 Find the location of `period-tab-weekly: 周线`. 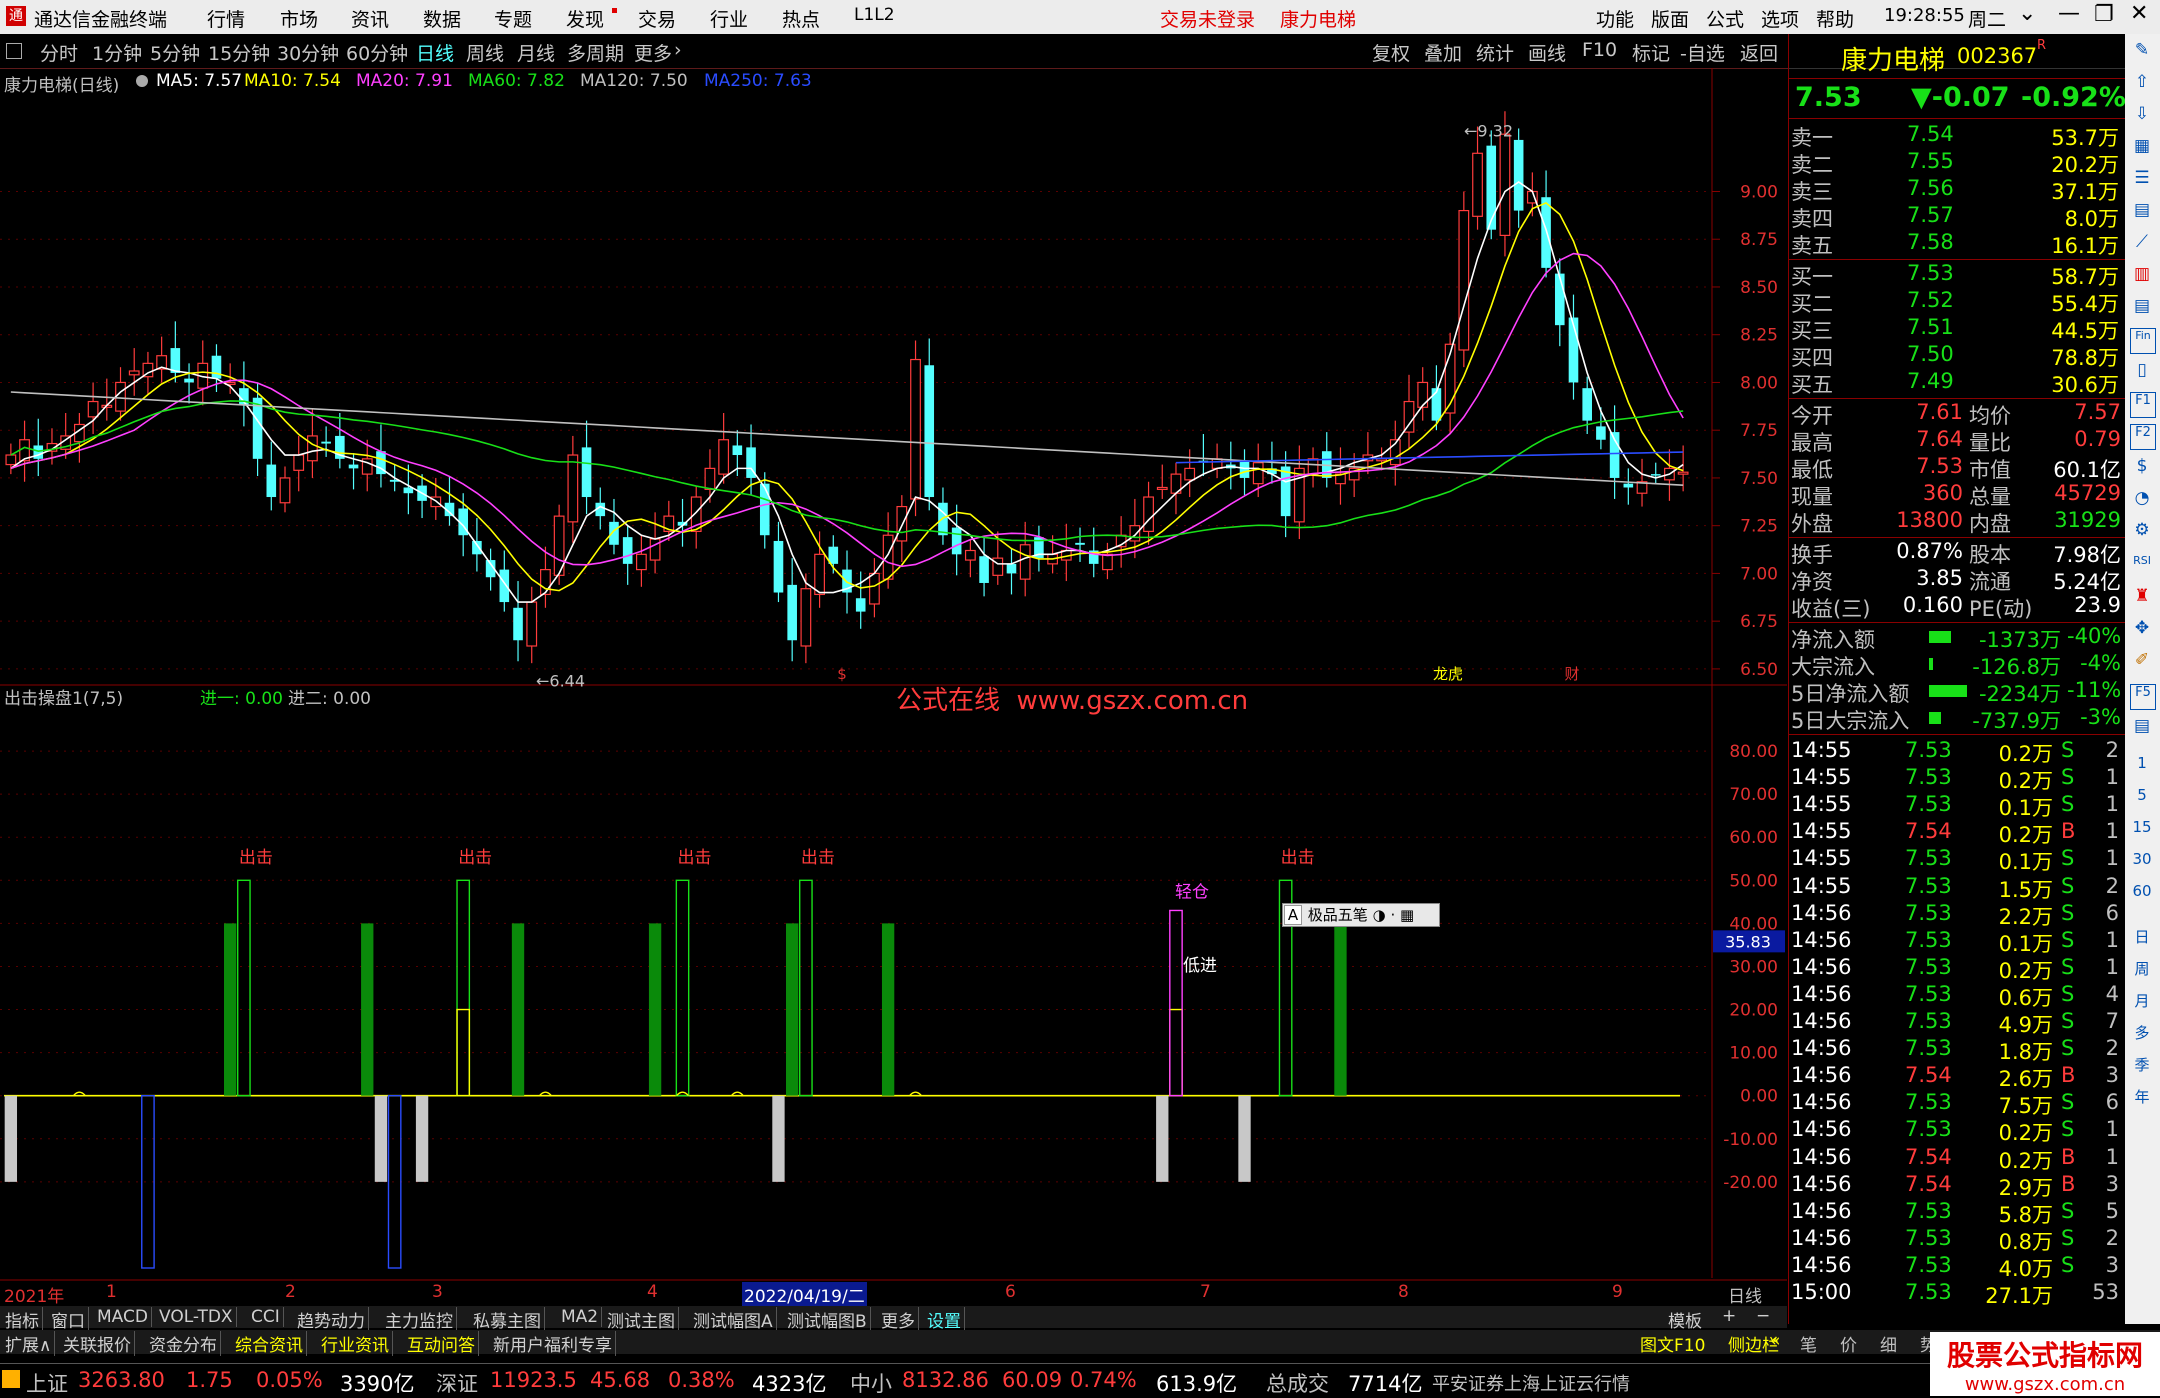

period-tab-weekly: 周线 is located at coordinates (485, 52).